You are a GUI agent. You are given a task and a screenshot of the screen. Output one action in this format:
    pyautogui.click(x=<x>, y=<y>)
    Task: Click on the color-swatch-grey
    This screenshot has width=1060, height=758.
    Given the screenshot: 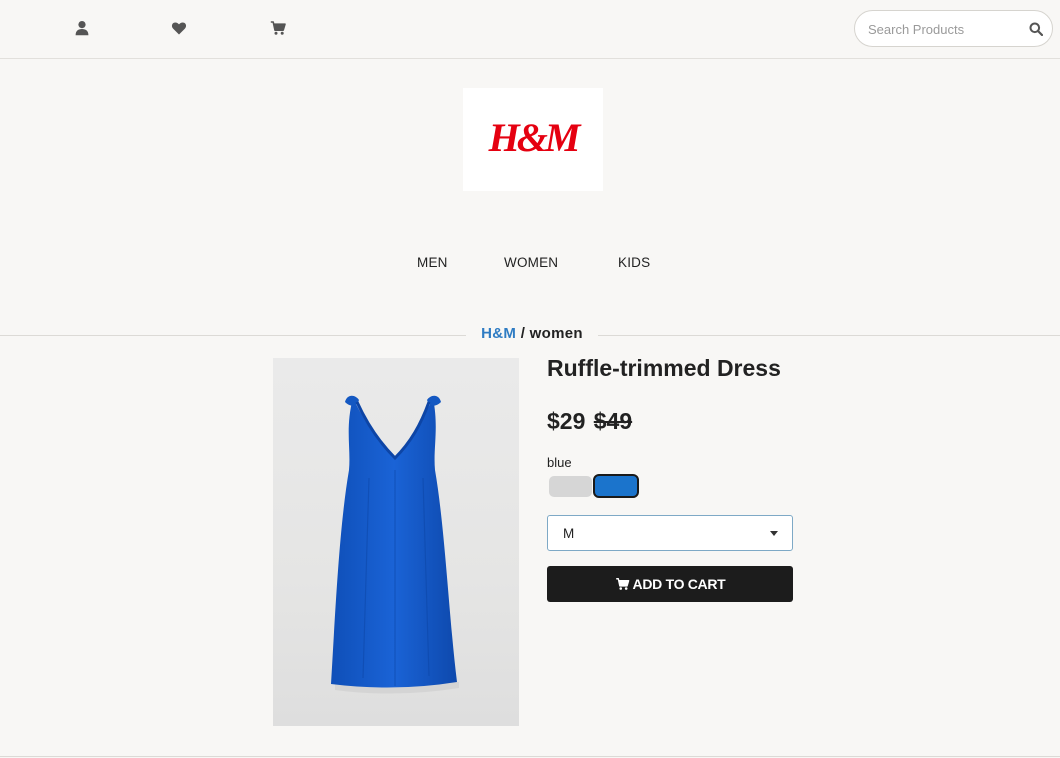 What is the action you would take?
    pyautogui.click(x=570, y=486)
    